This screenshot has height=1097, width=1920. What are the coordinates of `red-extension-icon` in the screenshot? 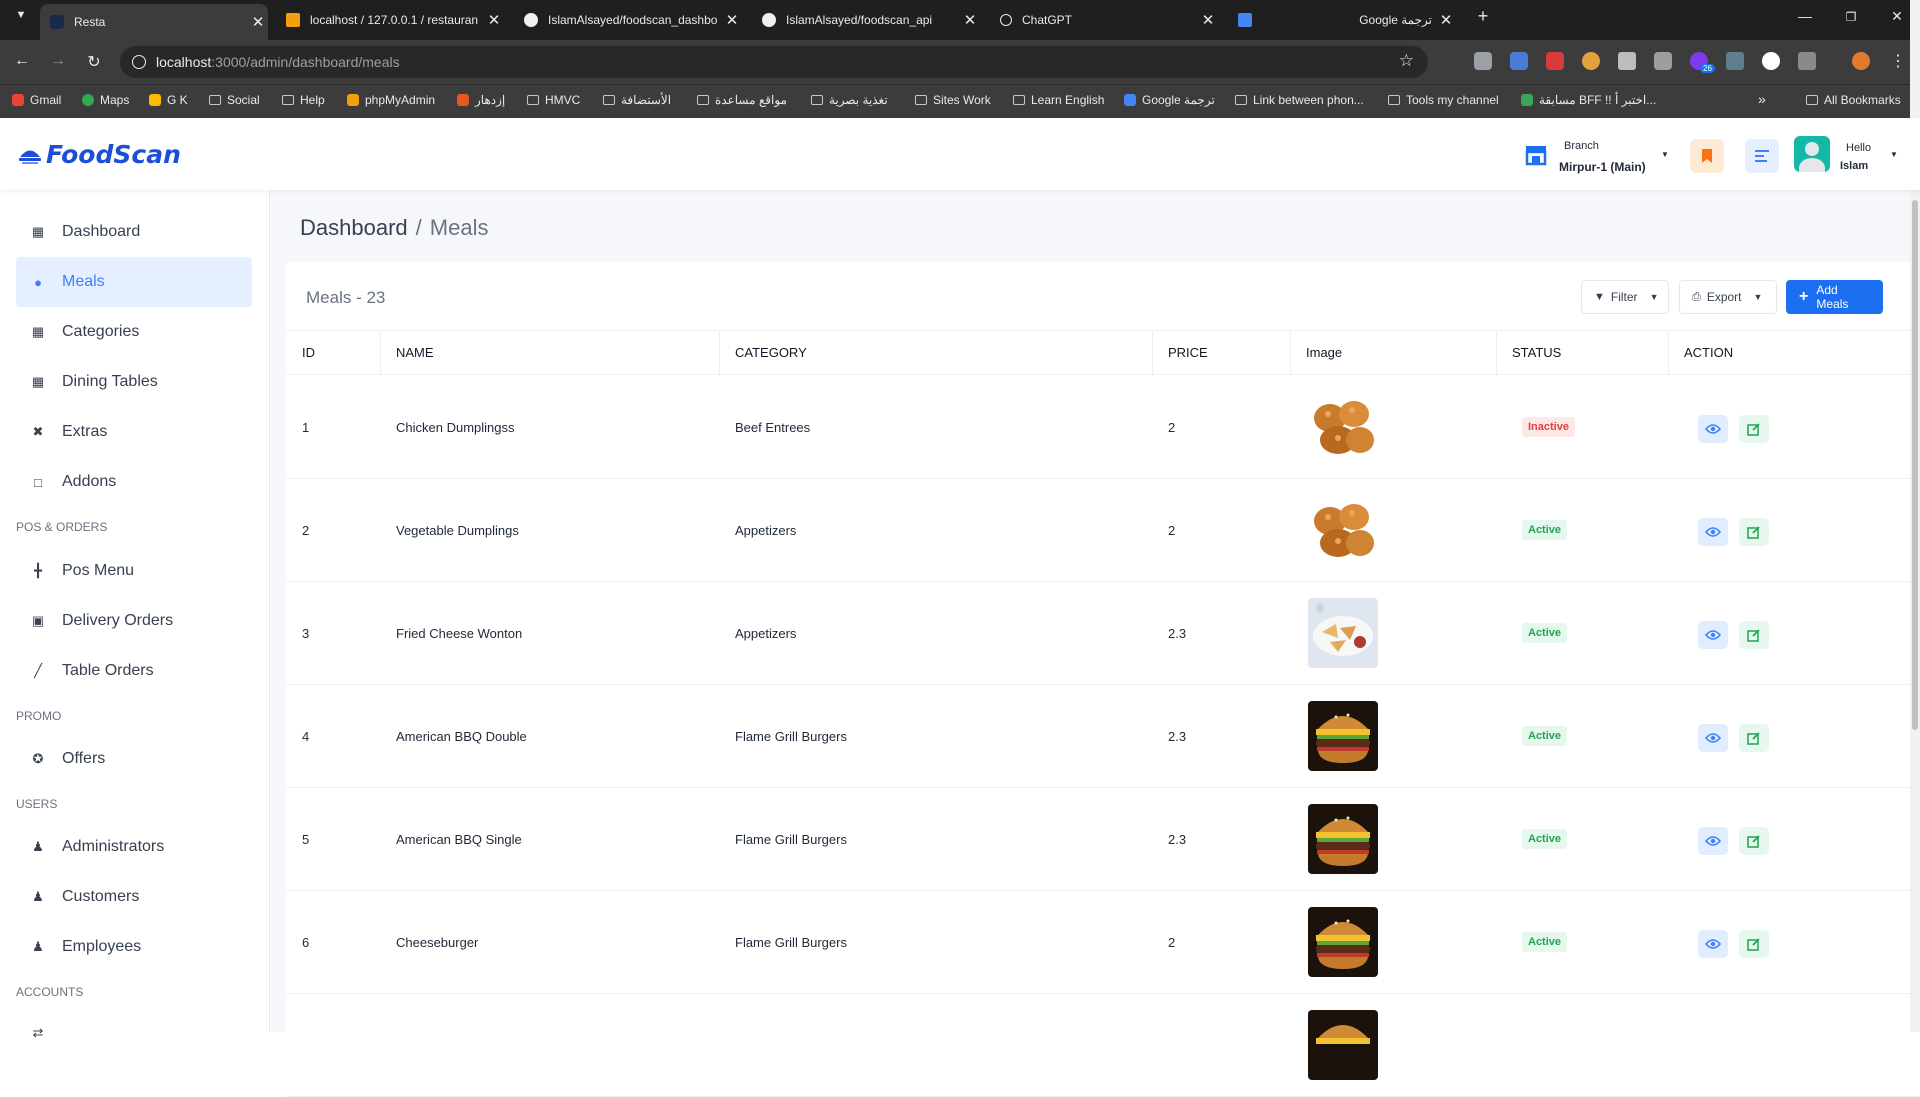 It's located at (1555, 61).